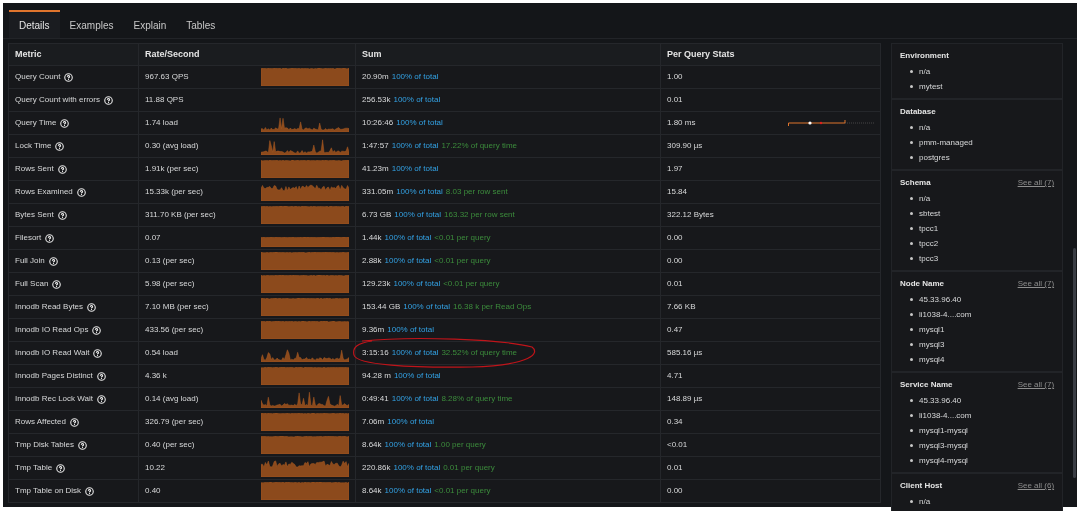 This screenshot has width=1080, height=511. What do you see at coordinates (52, 353) in the screenshot?
I see `metric-name: Innodb IO Read Wait` at bounding box center [52, 353].